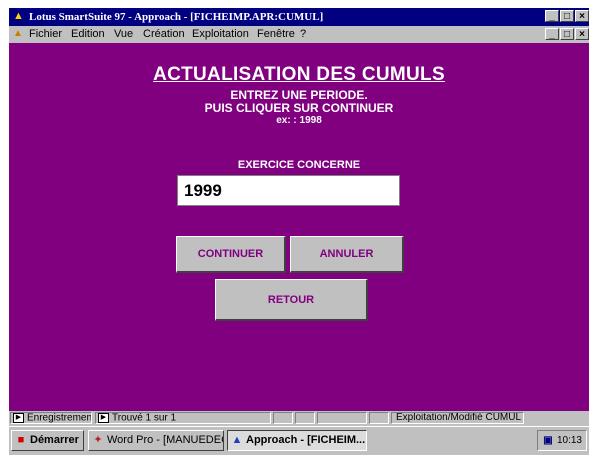  I want to click on mode-status: Exploitation/Modifié CUMUL, so click(457, 418).